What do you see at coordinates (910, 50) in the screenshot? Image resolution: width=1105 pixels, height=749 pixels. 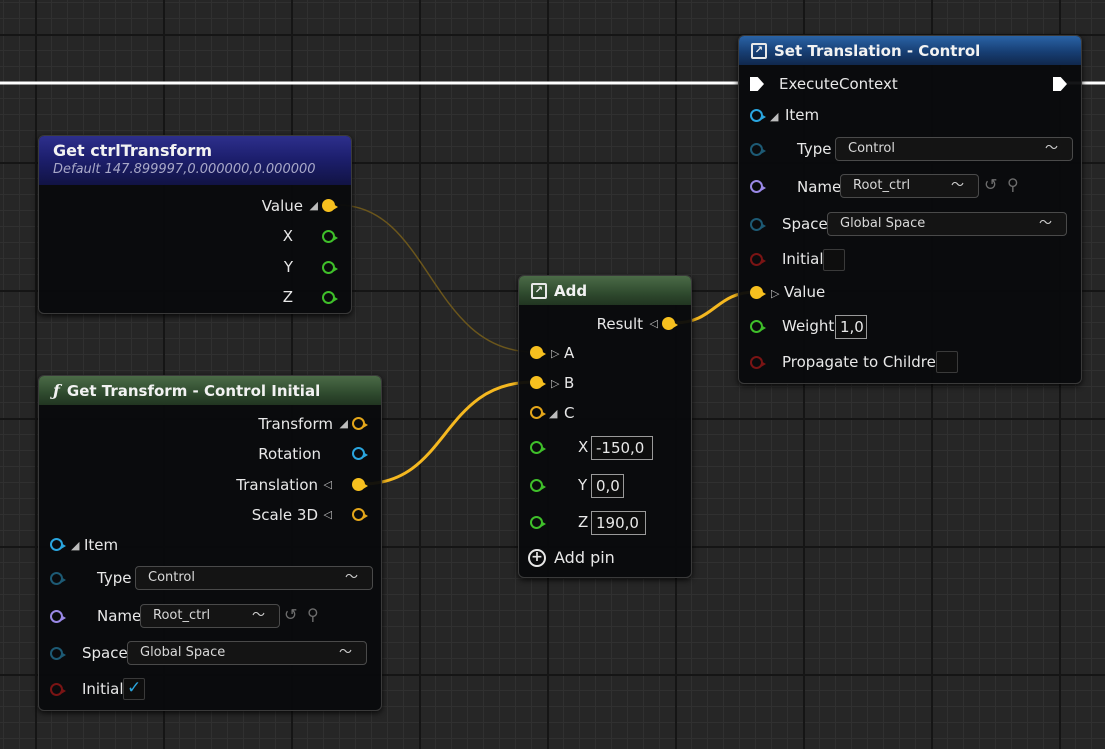 I see `set-translation-header: ↗ Set Translation - Control` at bounding box center [910, 50].